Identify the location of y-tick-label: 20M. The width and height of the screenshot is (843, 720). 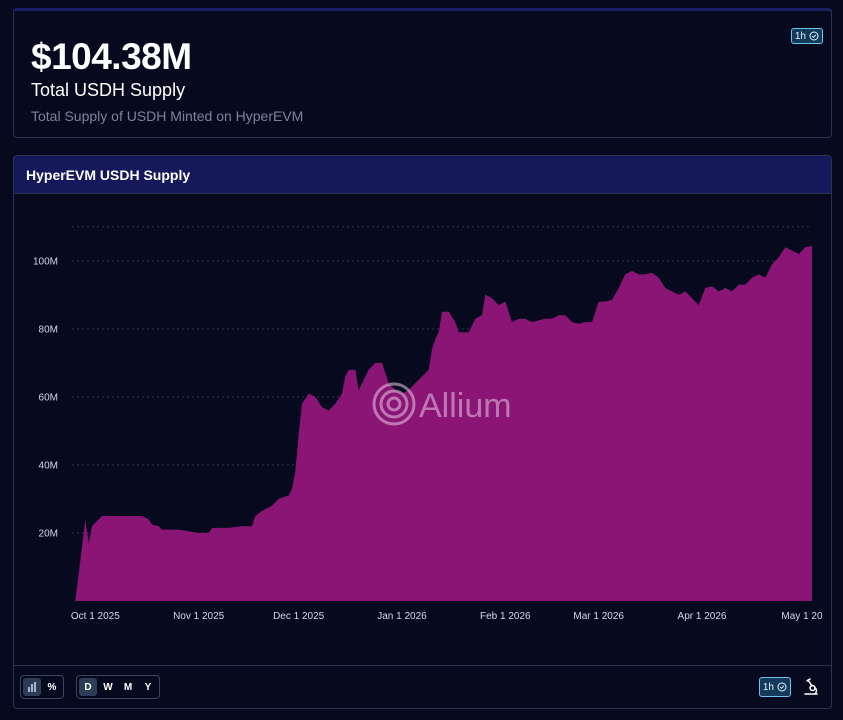
(48, 533).